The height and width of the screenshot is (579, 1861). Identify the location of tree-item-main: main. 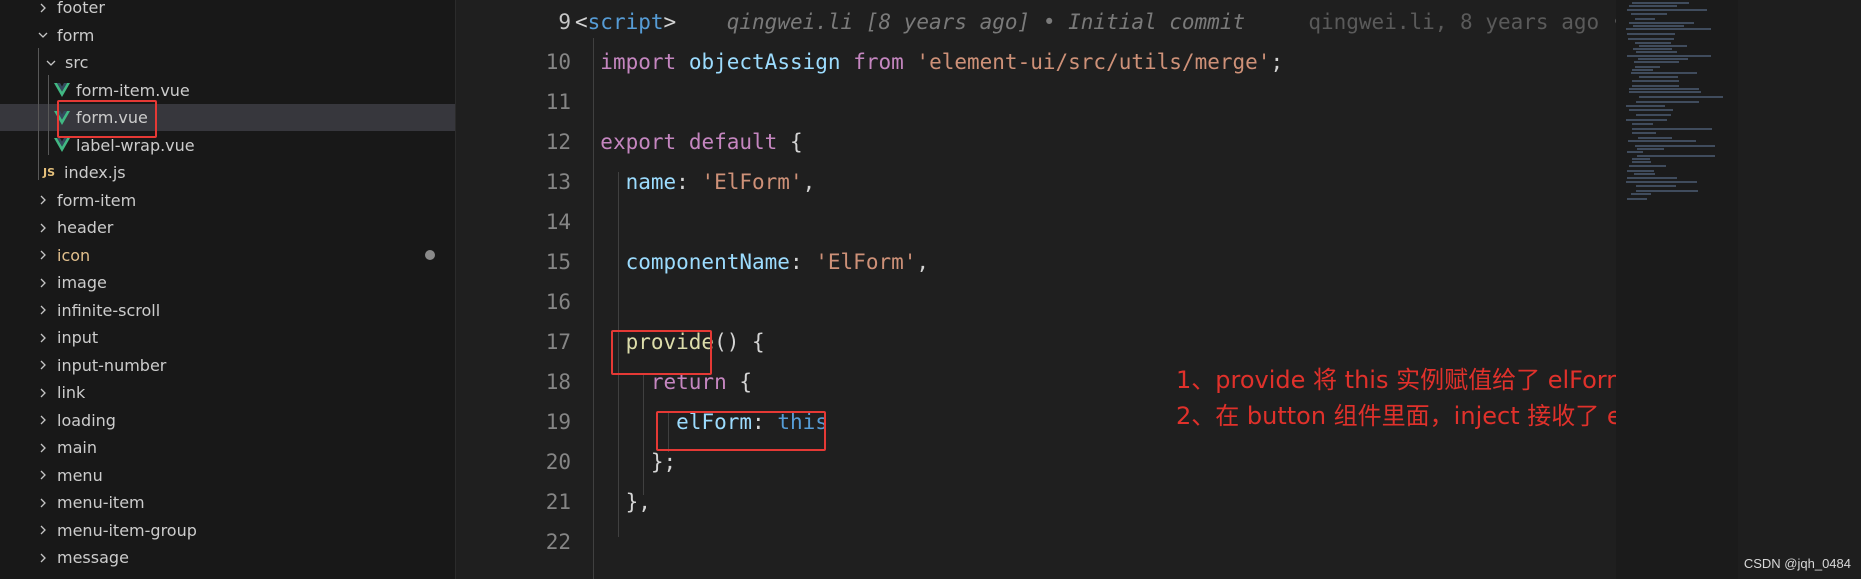
(227, 447).